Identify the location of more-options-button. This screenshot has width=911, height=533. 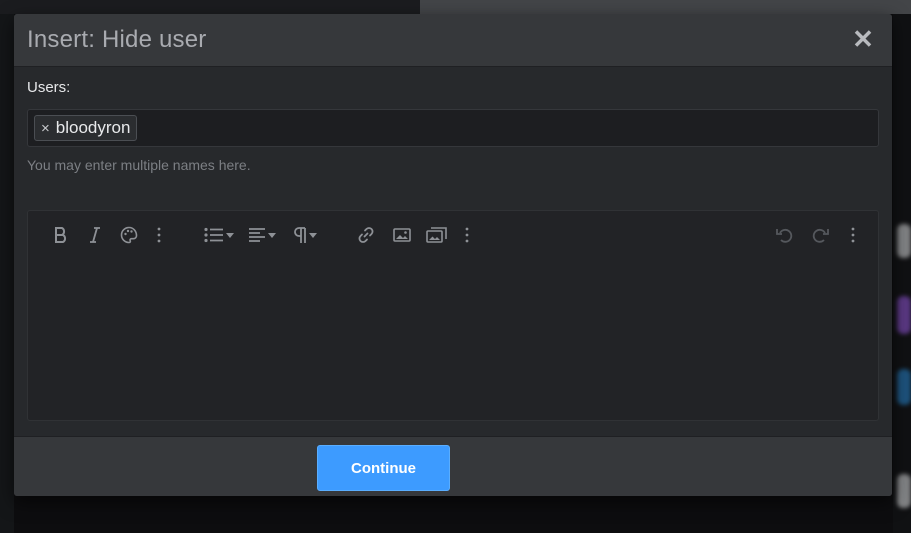
(853, 235).